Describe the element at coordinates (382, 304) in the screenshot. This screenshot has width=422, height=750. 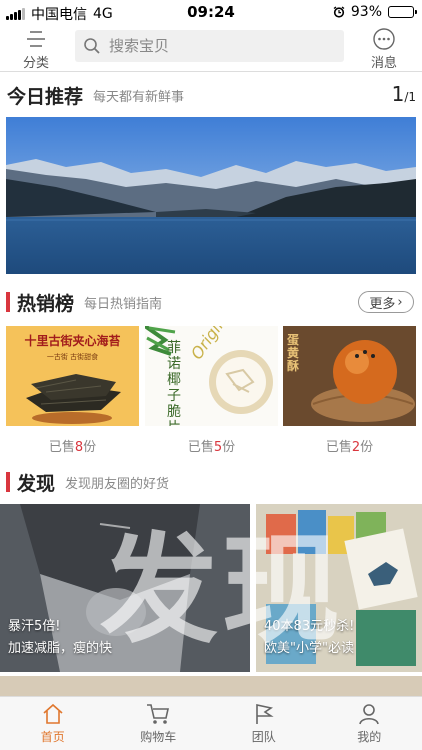
I see `more-label: 更多` at that location.